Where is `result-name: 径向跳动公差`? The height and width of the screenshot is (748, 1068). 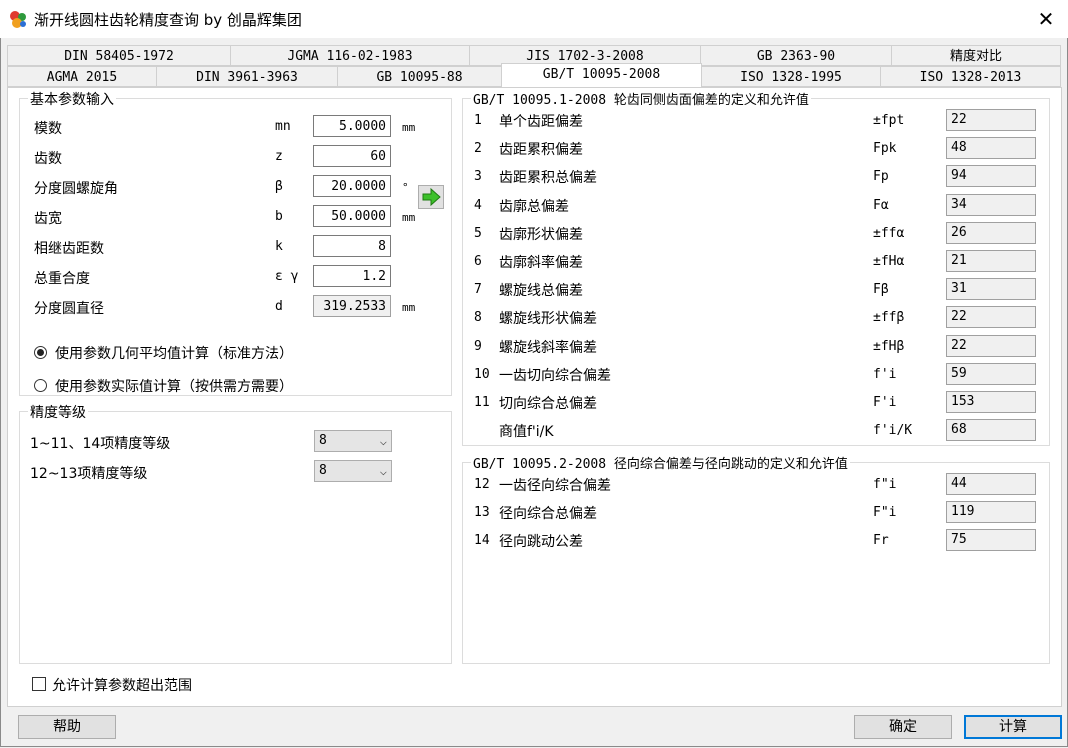
result-name: 径向跳动公差 is located at coordinates (541, 542).